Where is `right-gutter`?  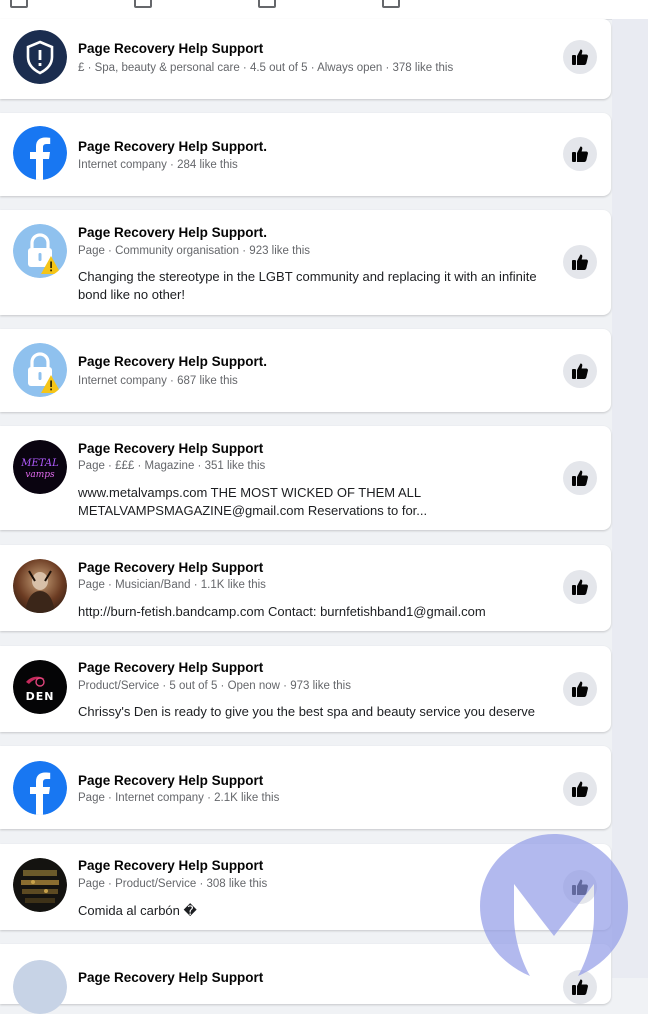 right-gutter is located at coordinates (630, 498).